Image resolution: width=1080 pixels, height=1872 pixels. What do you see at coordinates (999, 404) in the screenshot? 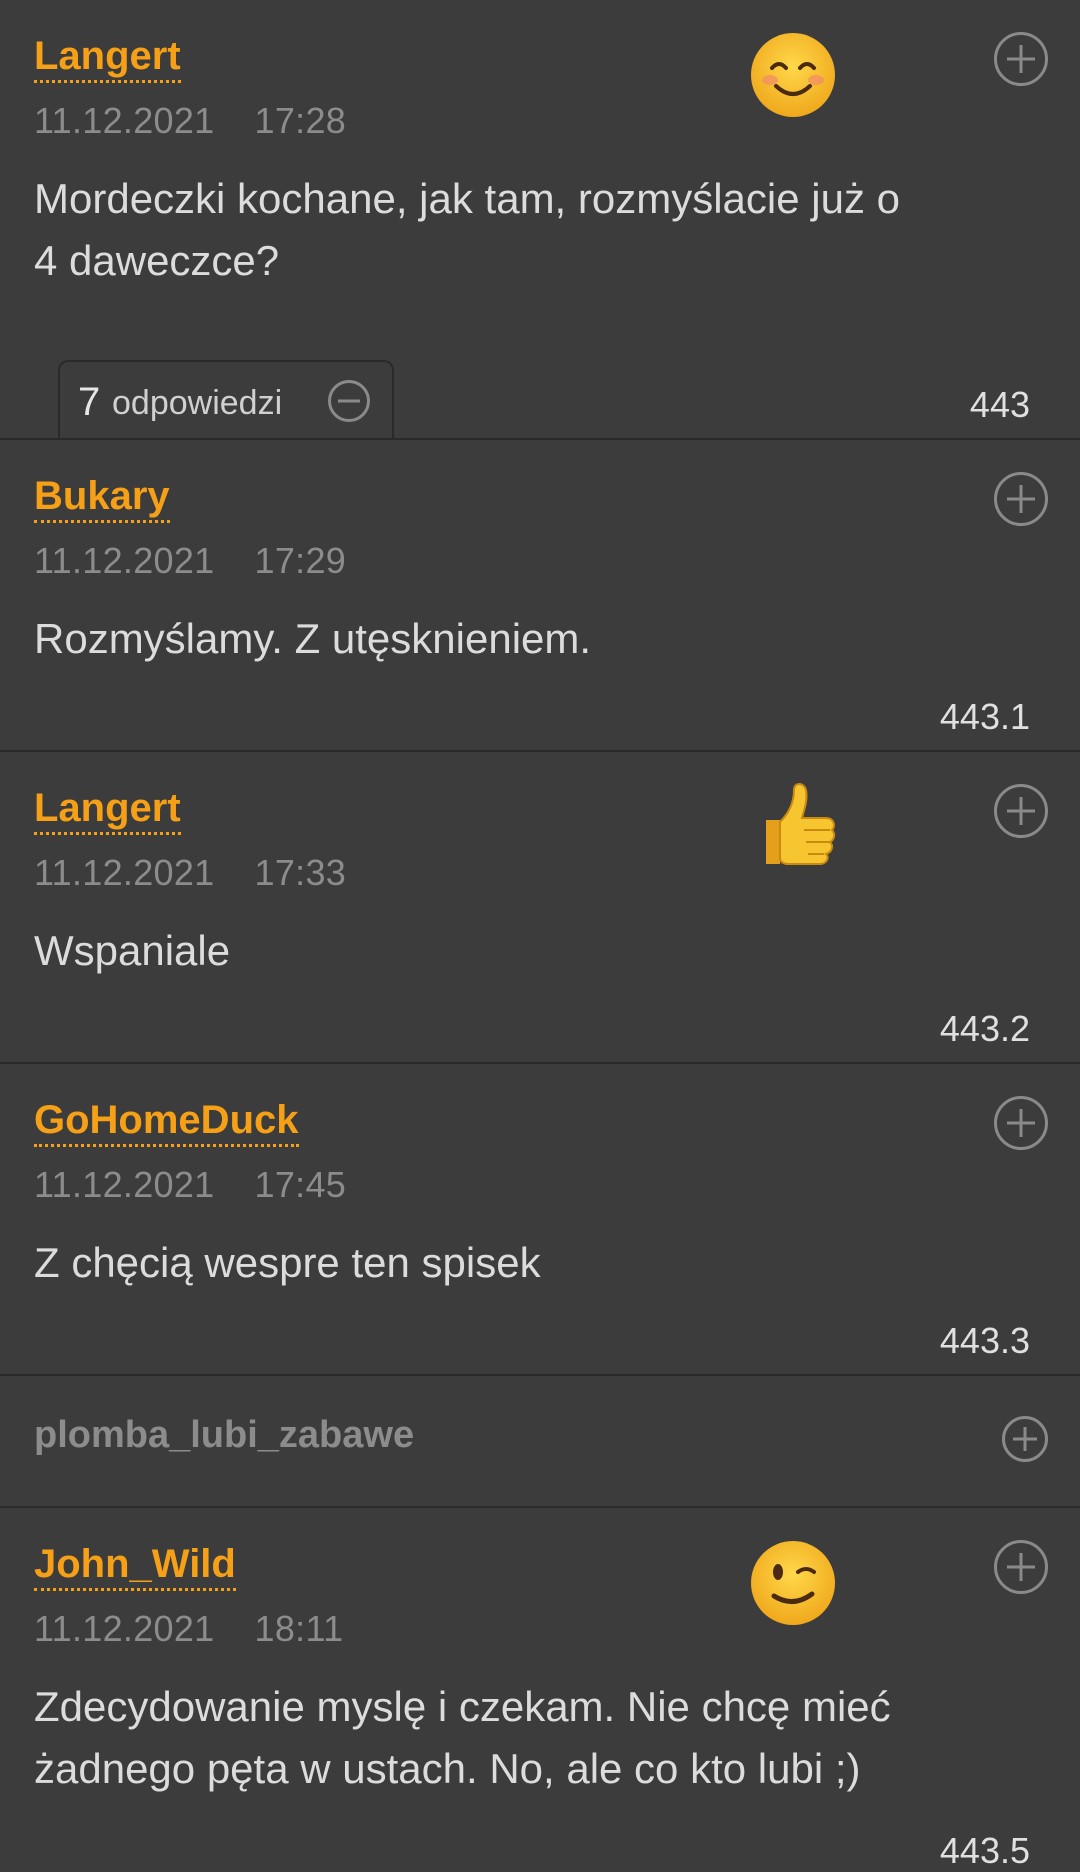
I see `comment-number: 443` at bounding box center [999, 404].